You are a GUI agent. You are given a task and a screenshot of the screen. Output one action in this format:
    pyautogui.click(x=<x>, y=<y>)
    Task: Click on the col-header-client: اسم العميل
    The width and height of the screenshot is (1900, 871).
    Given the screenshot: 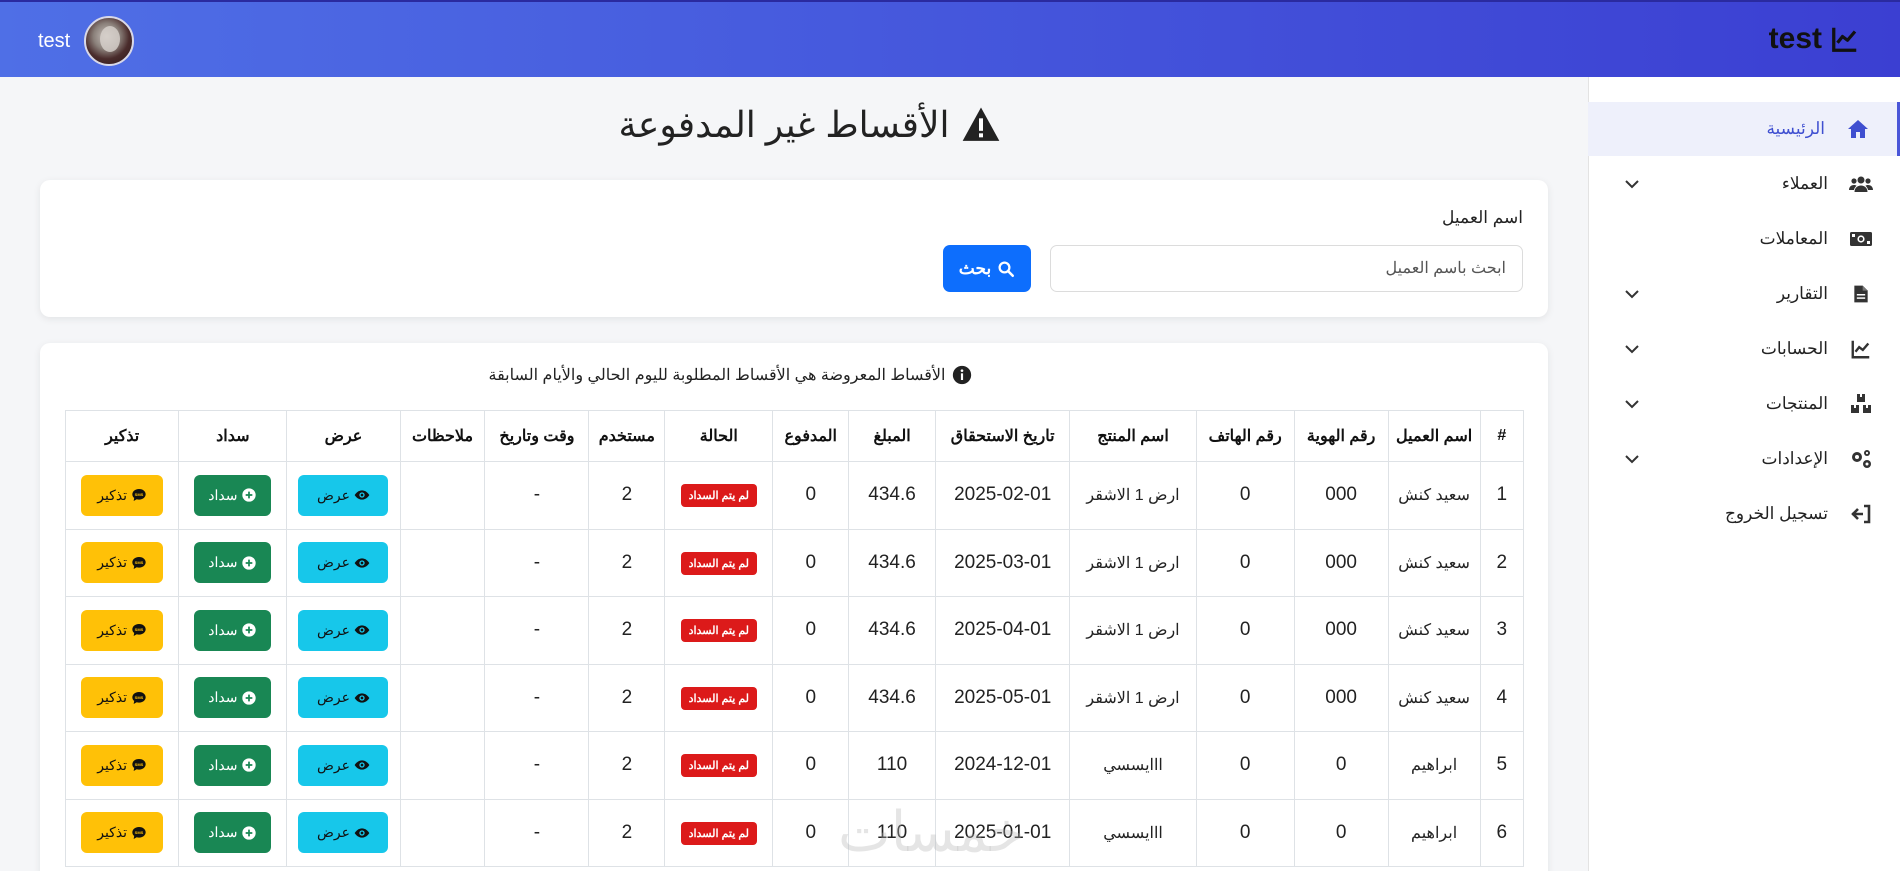 What is the action you would take?
    pyautogui.click(x=1434, y=436)
    